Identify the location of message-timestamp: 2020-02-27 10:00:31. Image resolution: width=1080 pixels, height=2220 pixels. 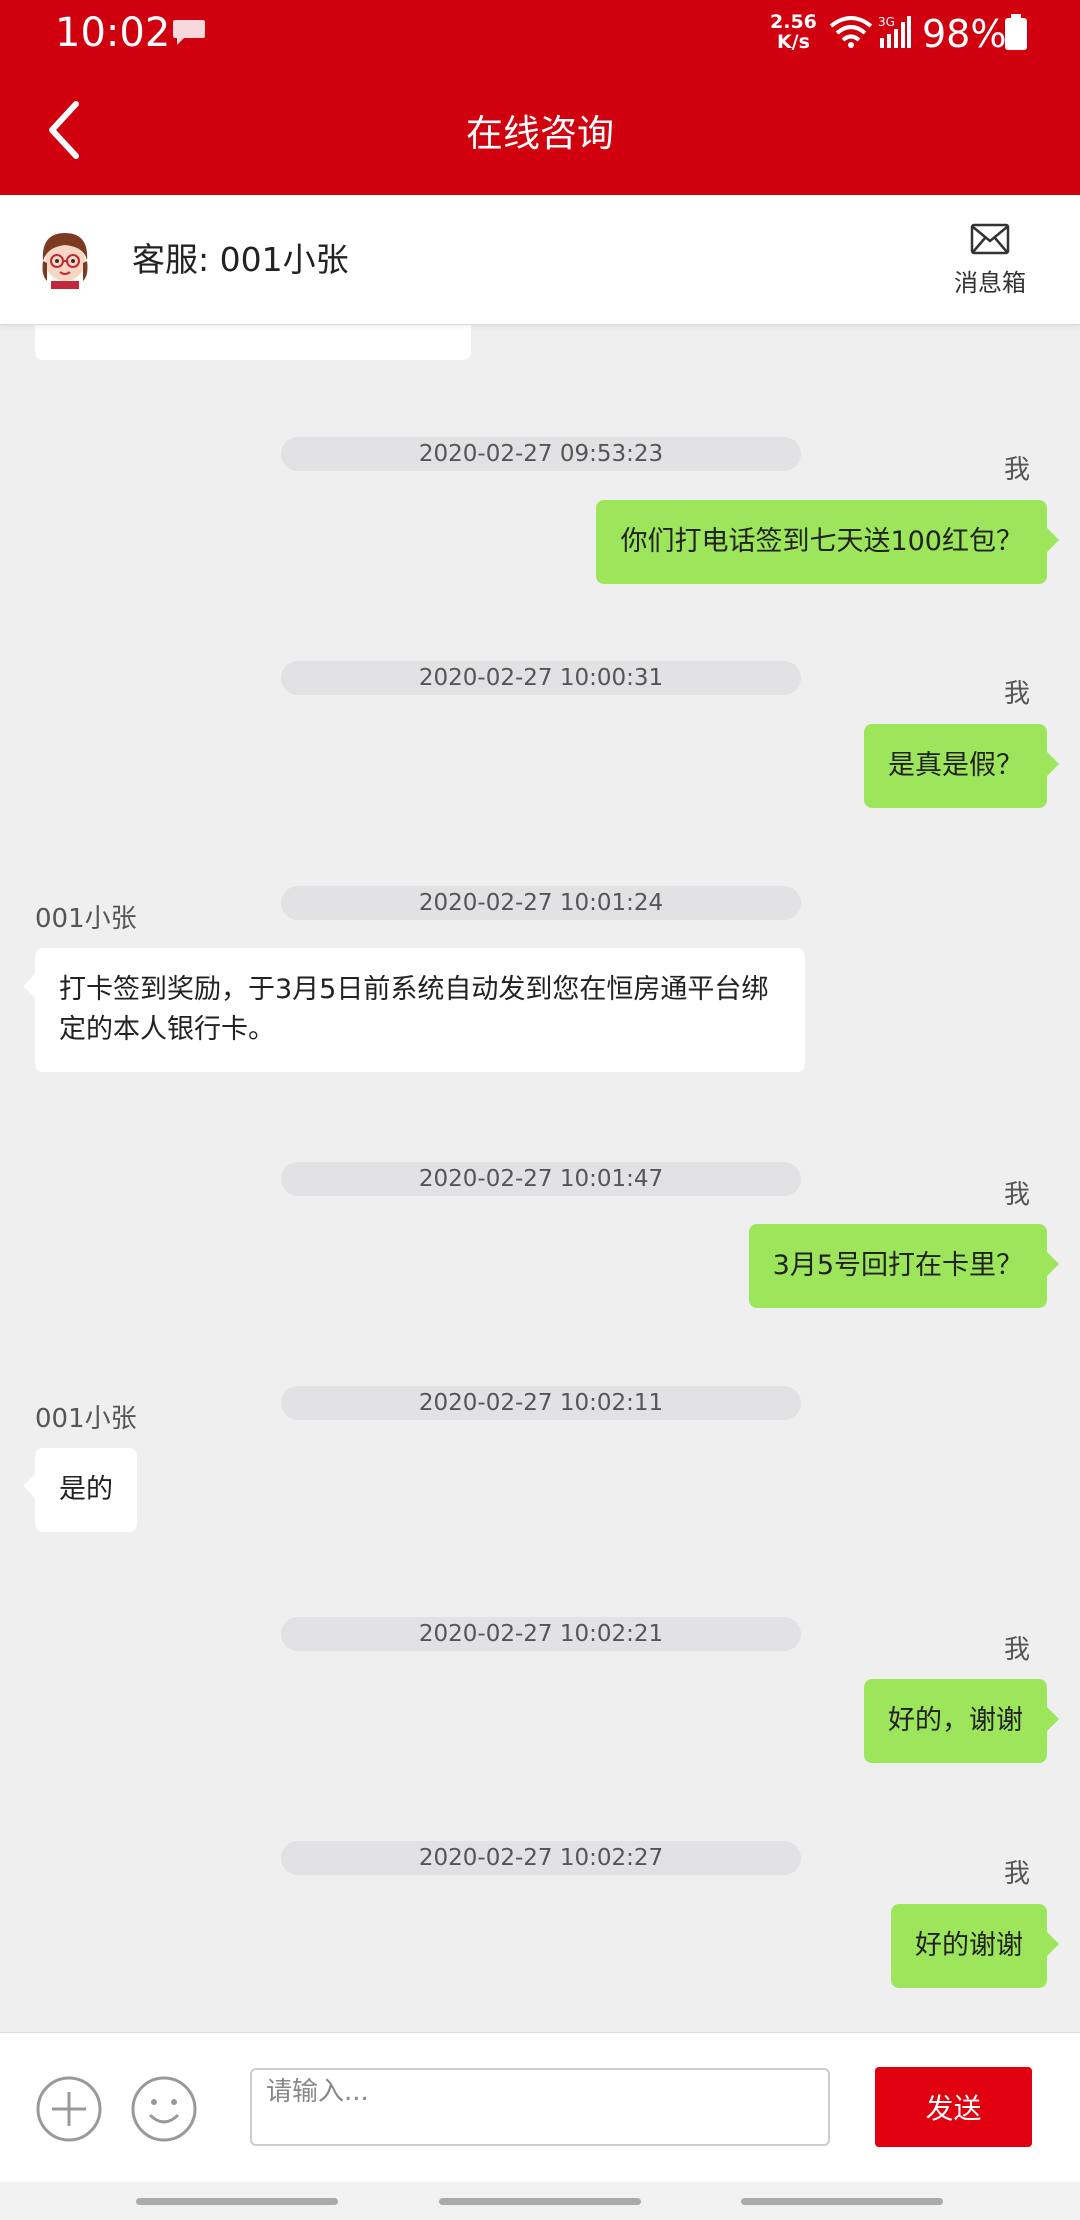
(541, 678).